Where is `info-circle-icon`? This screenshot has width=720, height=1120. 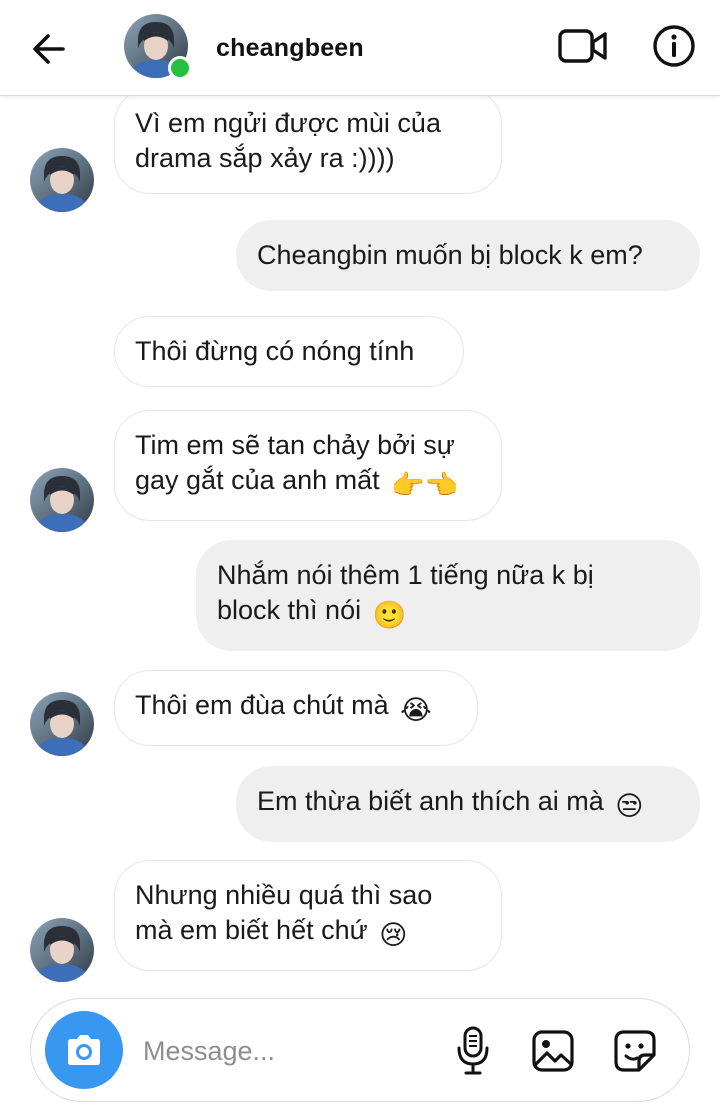 info-circle-icon is located at coordinates (674, 46).